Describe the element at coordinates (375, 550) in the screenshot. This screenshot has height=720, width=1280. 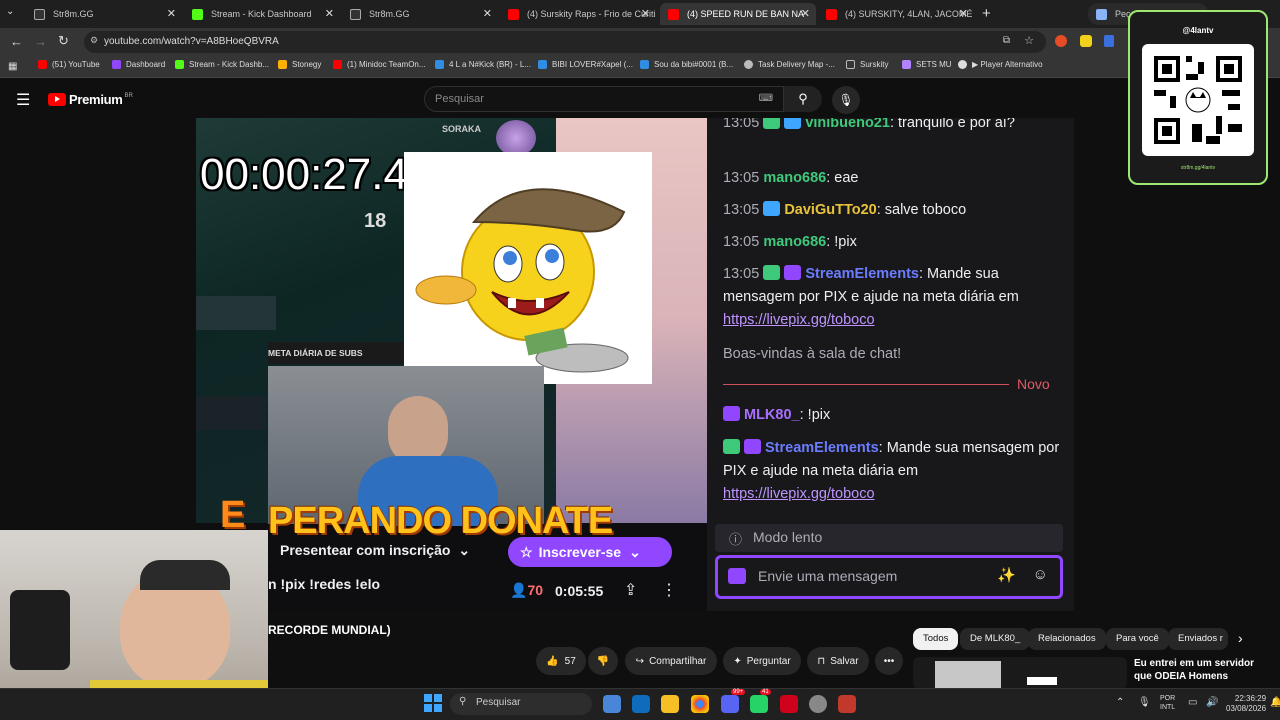
I see `gift-sub-button: Presentear com inscrição ⌄` at that location.